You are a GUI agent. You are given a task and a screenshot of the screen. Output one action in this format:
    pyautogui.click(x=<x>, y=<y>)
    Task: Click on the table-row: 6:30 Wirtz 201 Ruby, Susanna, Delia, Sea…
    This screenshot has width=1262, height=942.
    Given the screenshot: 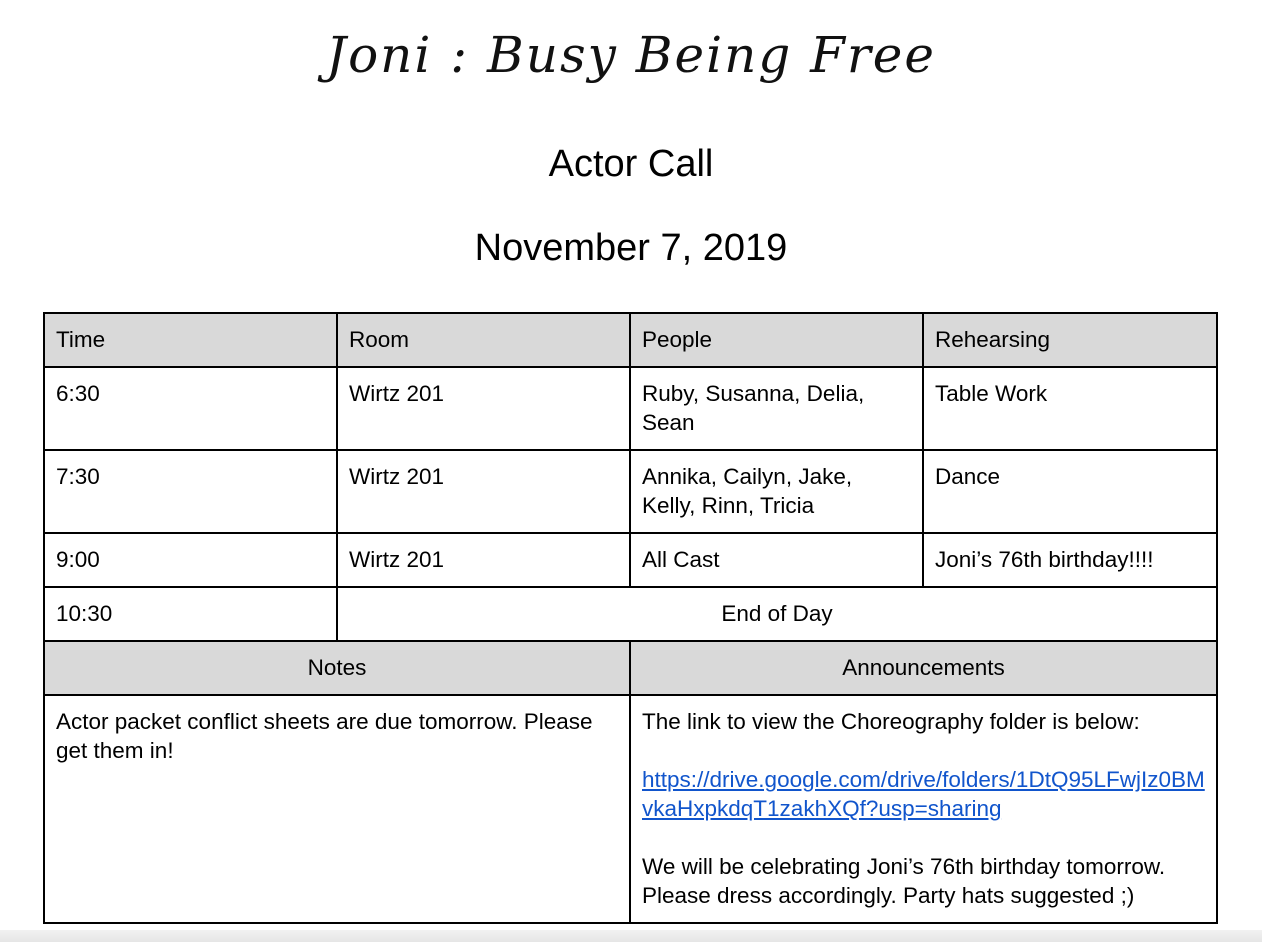 What is the action you would take?
    pyautogui.click(x=630, y=408)
    